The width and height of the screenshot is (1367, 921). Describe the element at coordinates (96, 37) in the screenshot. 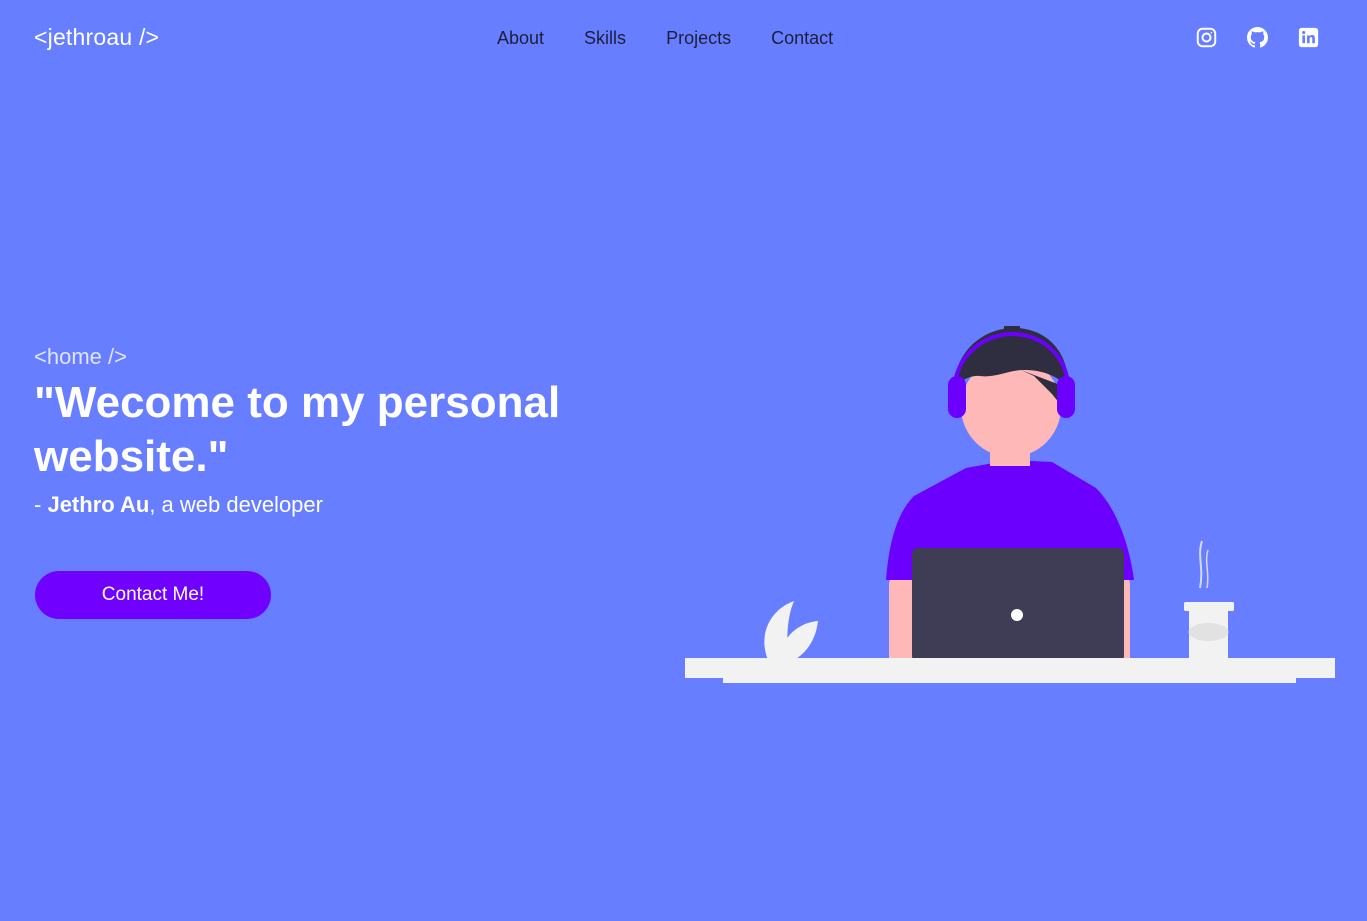

I see `site-logo: <jethroau />` at that location.